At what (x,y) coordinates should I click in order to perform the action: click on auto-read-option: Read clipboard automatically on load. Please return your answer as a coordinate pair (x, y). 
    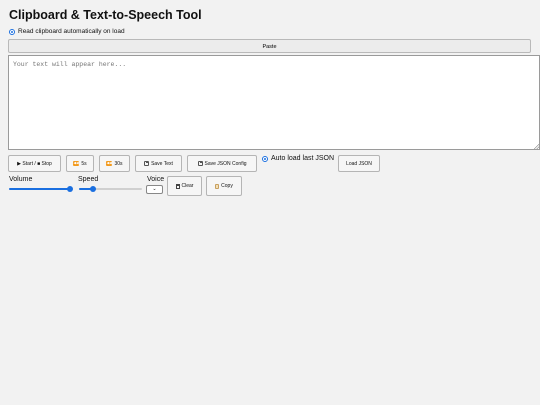
    Looking at the image, I should click on (67, 31).